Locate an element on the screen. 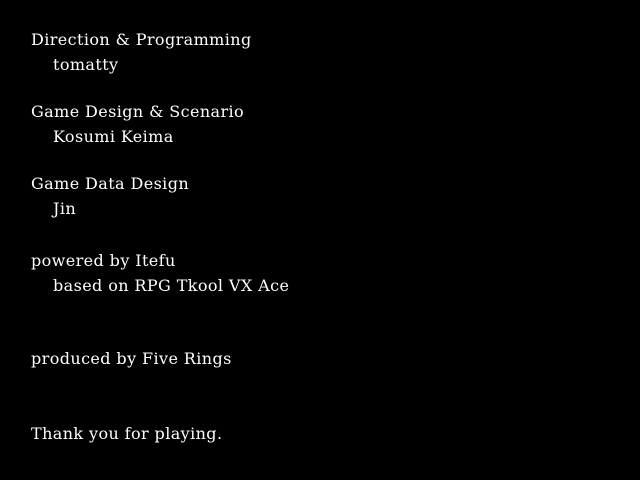 This screenshot has height=480, width=640. closing-message: Thank you for playing. is located at coordinates (127, 433).